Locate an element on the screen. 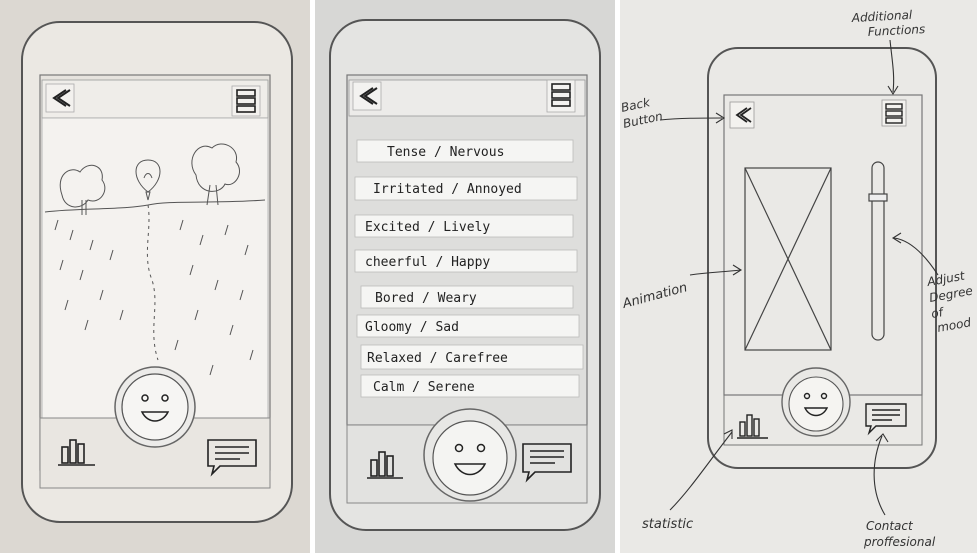  mood-option: Irritated / Annoyed is located at coordinates (466, 188).